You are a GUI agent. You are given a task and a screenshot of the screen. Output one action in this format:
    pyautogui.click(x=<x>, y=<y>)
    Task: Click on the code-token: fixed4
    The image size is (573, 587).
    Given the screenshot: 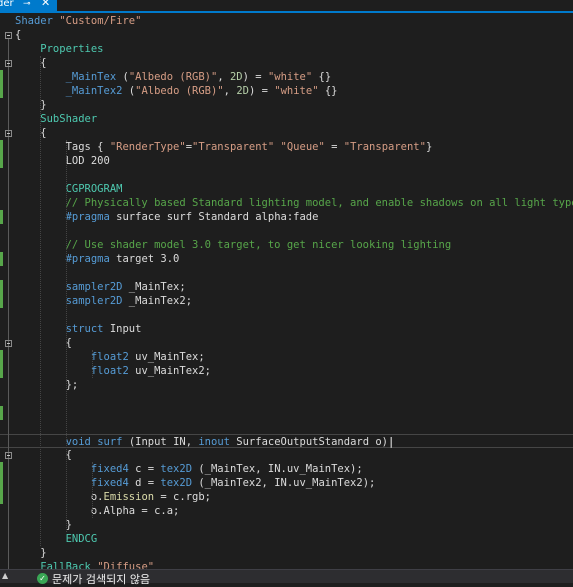 What is the action you would take?
    pyautogui.click(x=109, y=483)
    